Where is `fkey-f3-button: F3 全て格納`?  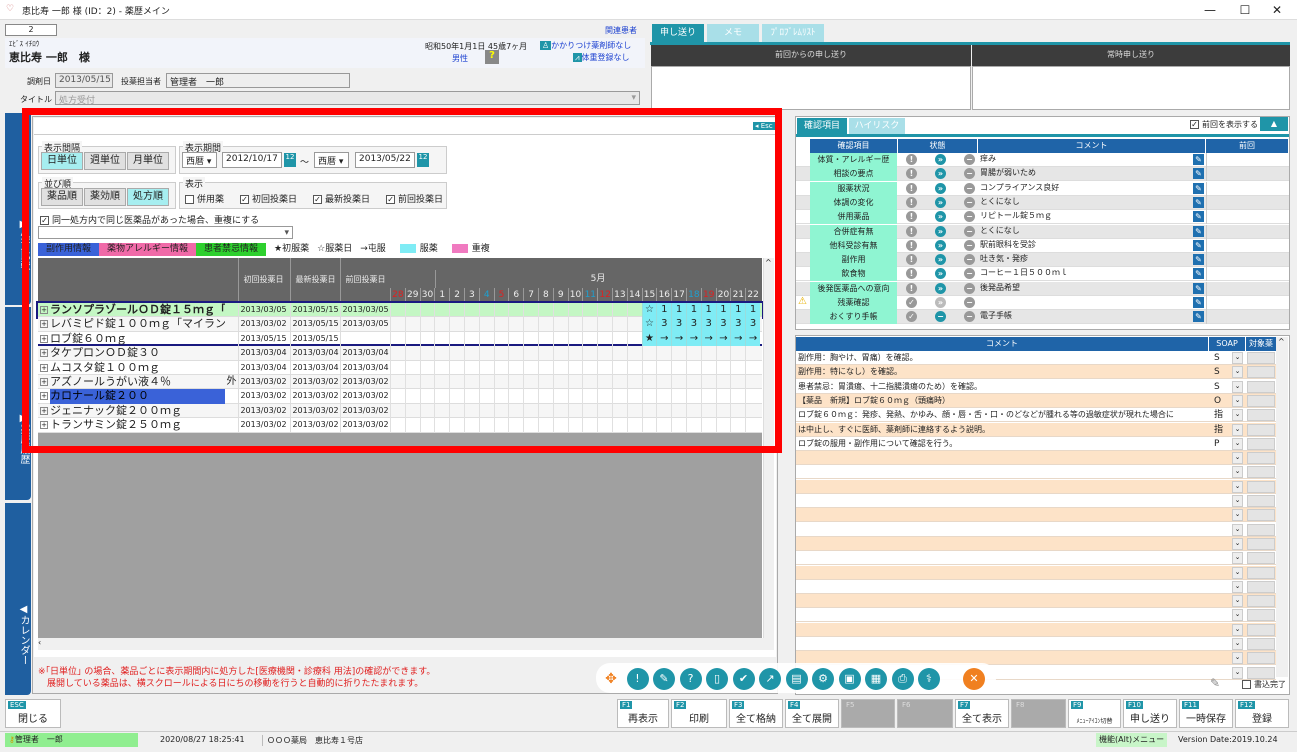 fkey-f3-button: F3 全て格納 is located at coordinates (756, 713).